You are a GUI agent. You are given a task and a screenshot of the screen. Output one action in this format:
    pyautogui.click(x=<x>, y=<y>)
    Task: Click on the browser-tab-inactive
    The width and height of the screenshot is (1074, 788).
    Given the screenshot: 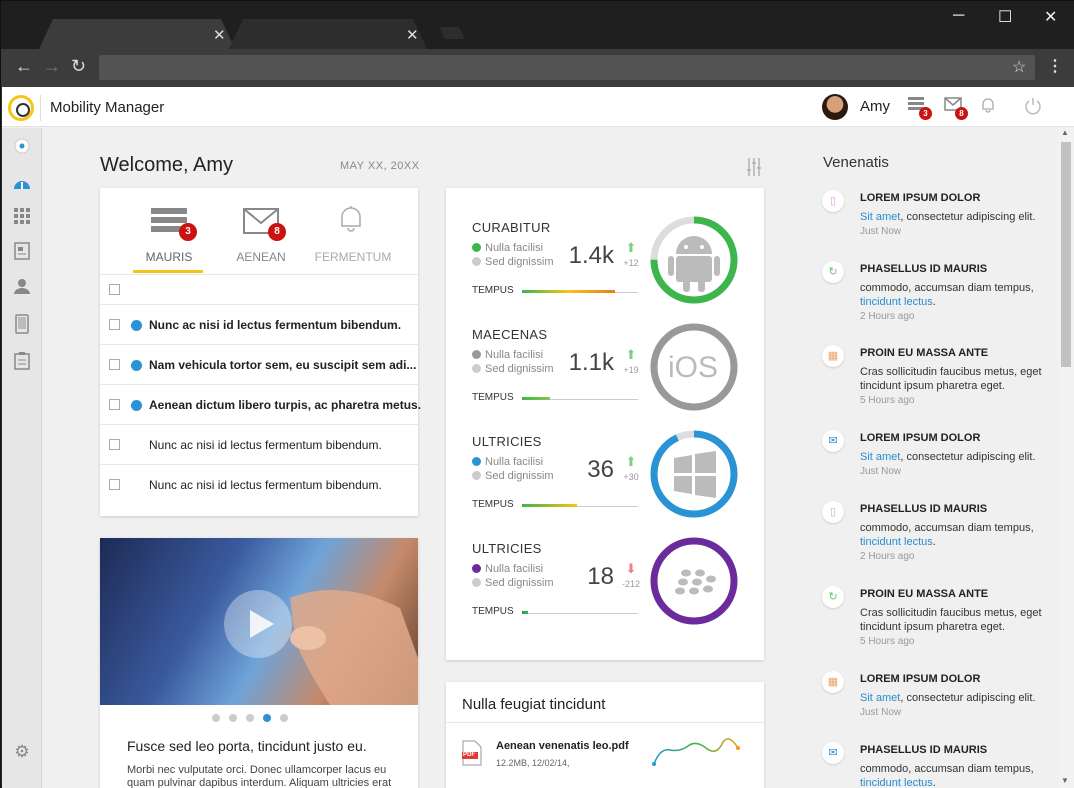 What is the action you would take?
    pyautogui.click(x=328, y=34)
    